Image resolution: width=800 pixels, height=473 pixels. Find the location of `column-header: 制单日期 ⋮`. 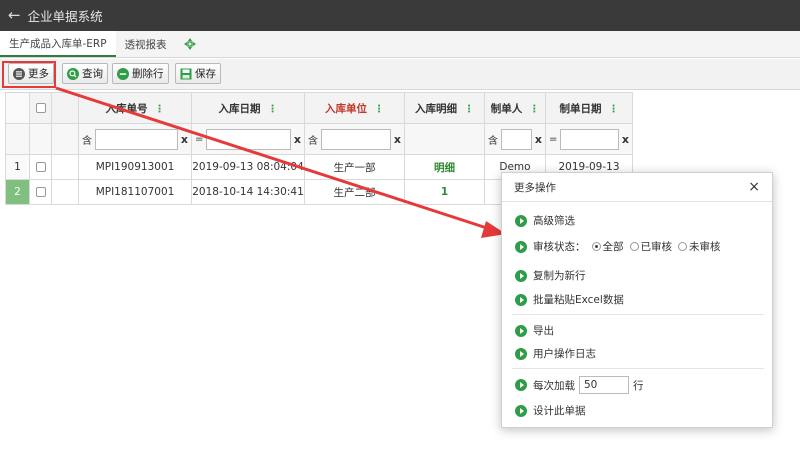

column-header: 制单日期 ⋮ is located at coordinates (589, 108).